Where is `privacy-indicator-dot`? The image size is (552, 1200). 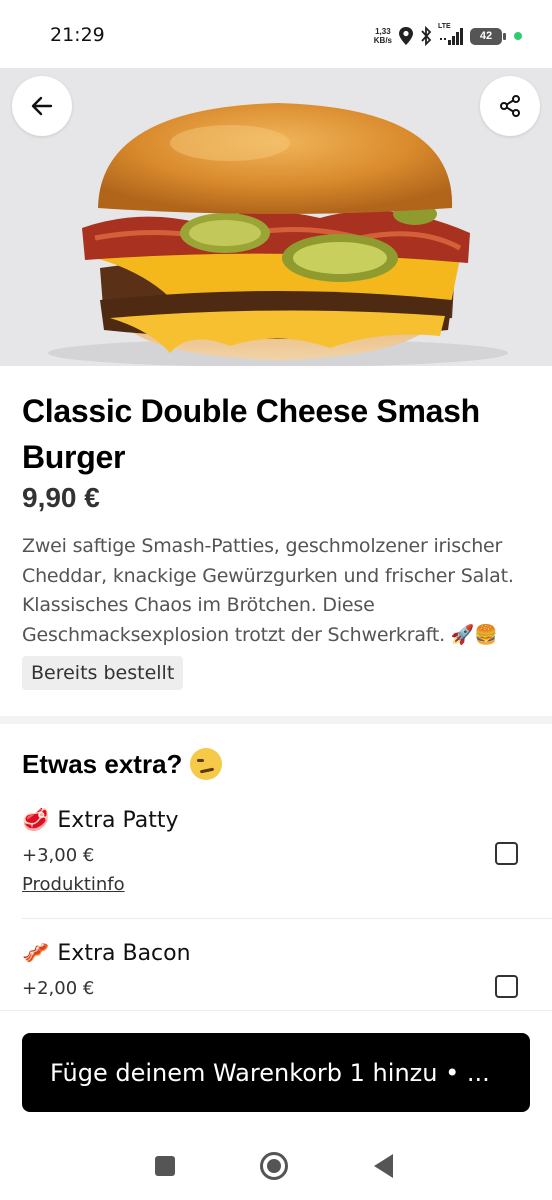 privacy-indicator-dot is located at coordinates (518, 36).